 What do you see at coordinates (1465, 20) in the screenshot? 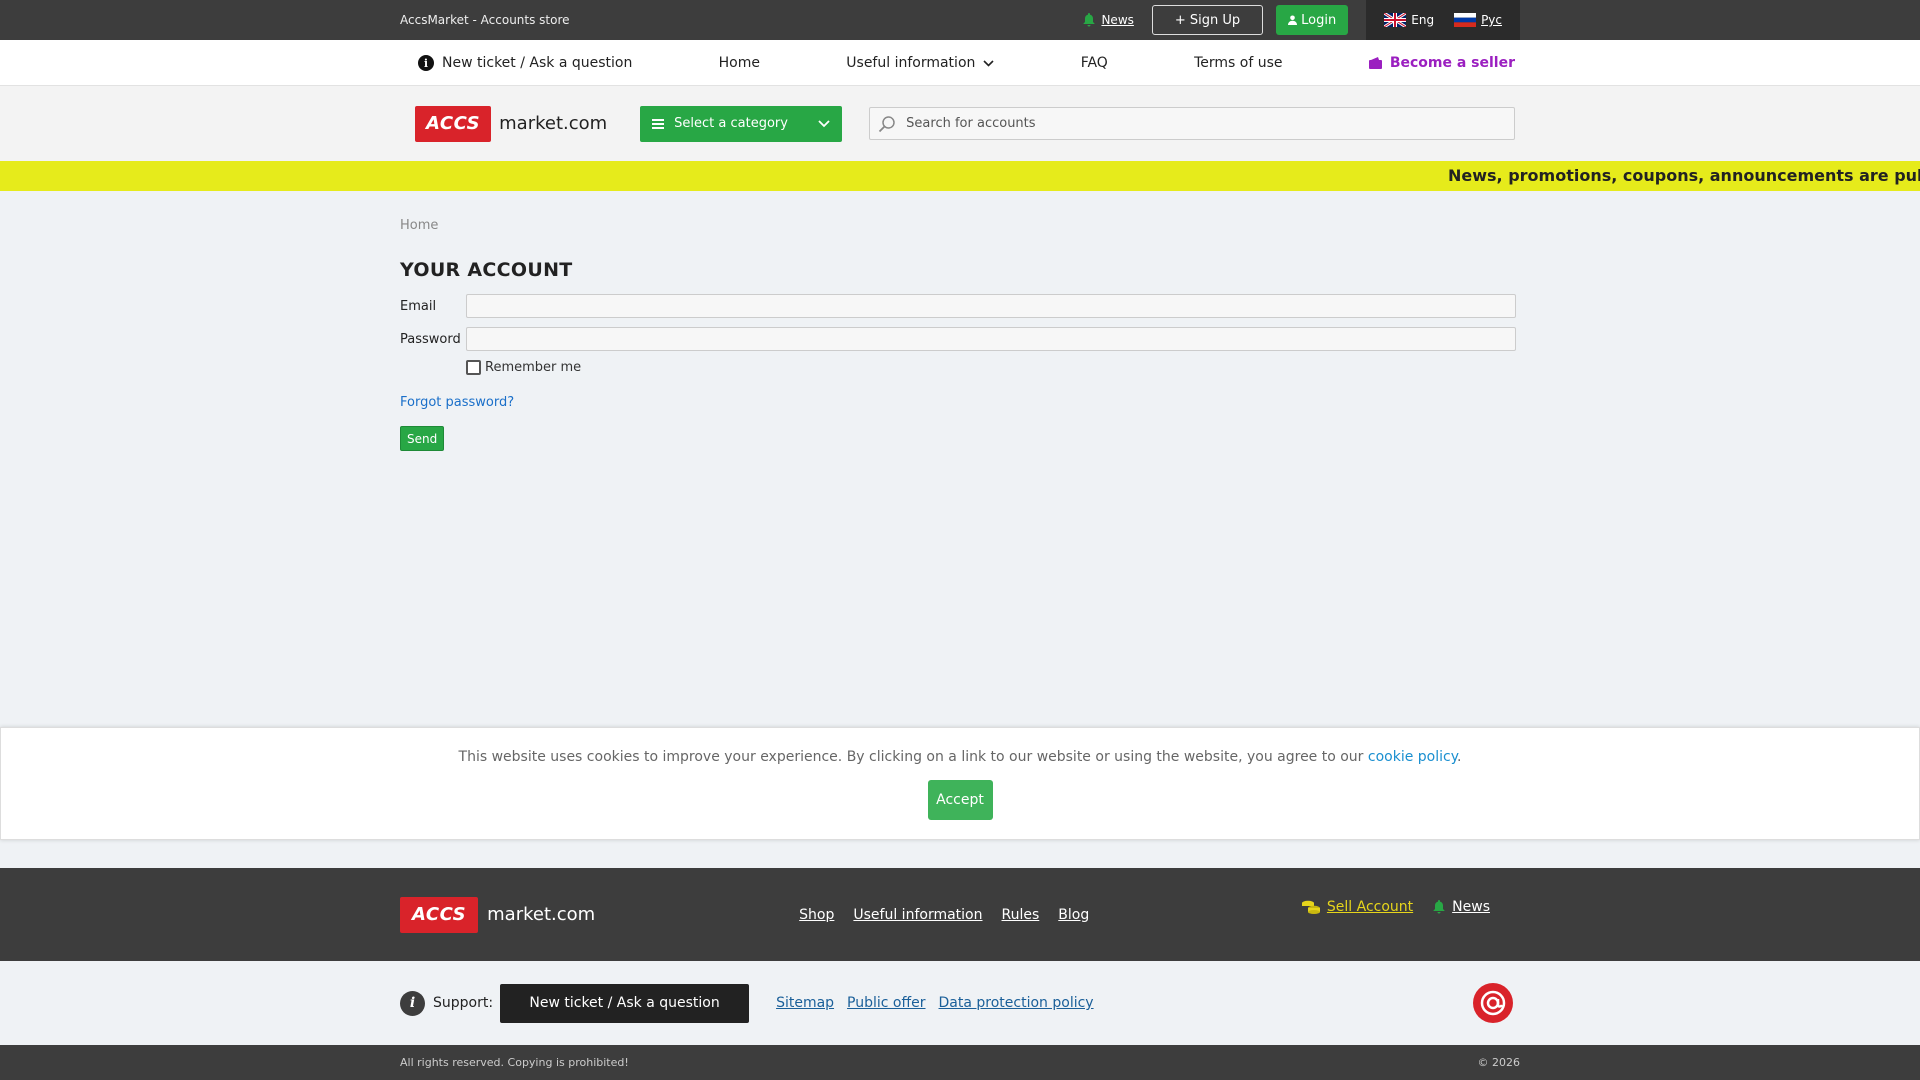
I see `ru-flag-icon` at bounding box center [1465, 20].